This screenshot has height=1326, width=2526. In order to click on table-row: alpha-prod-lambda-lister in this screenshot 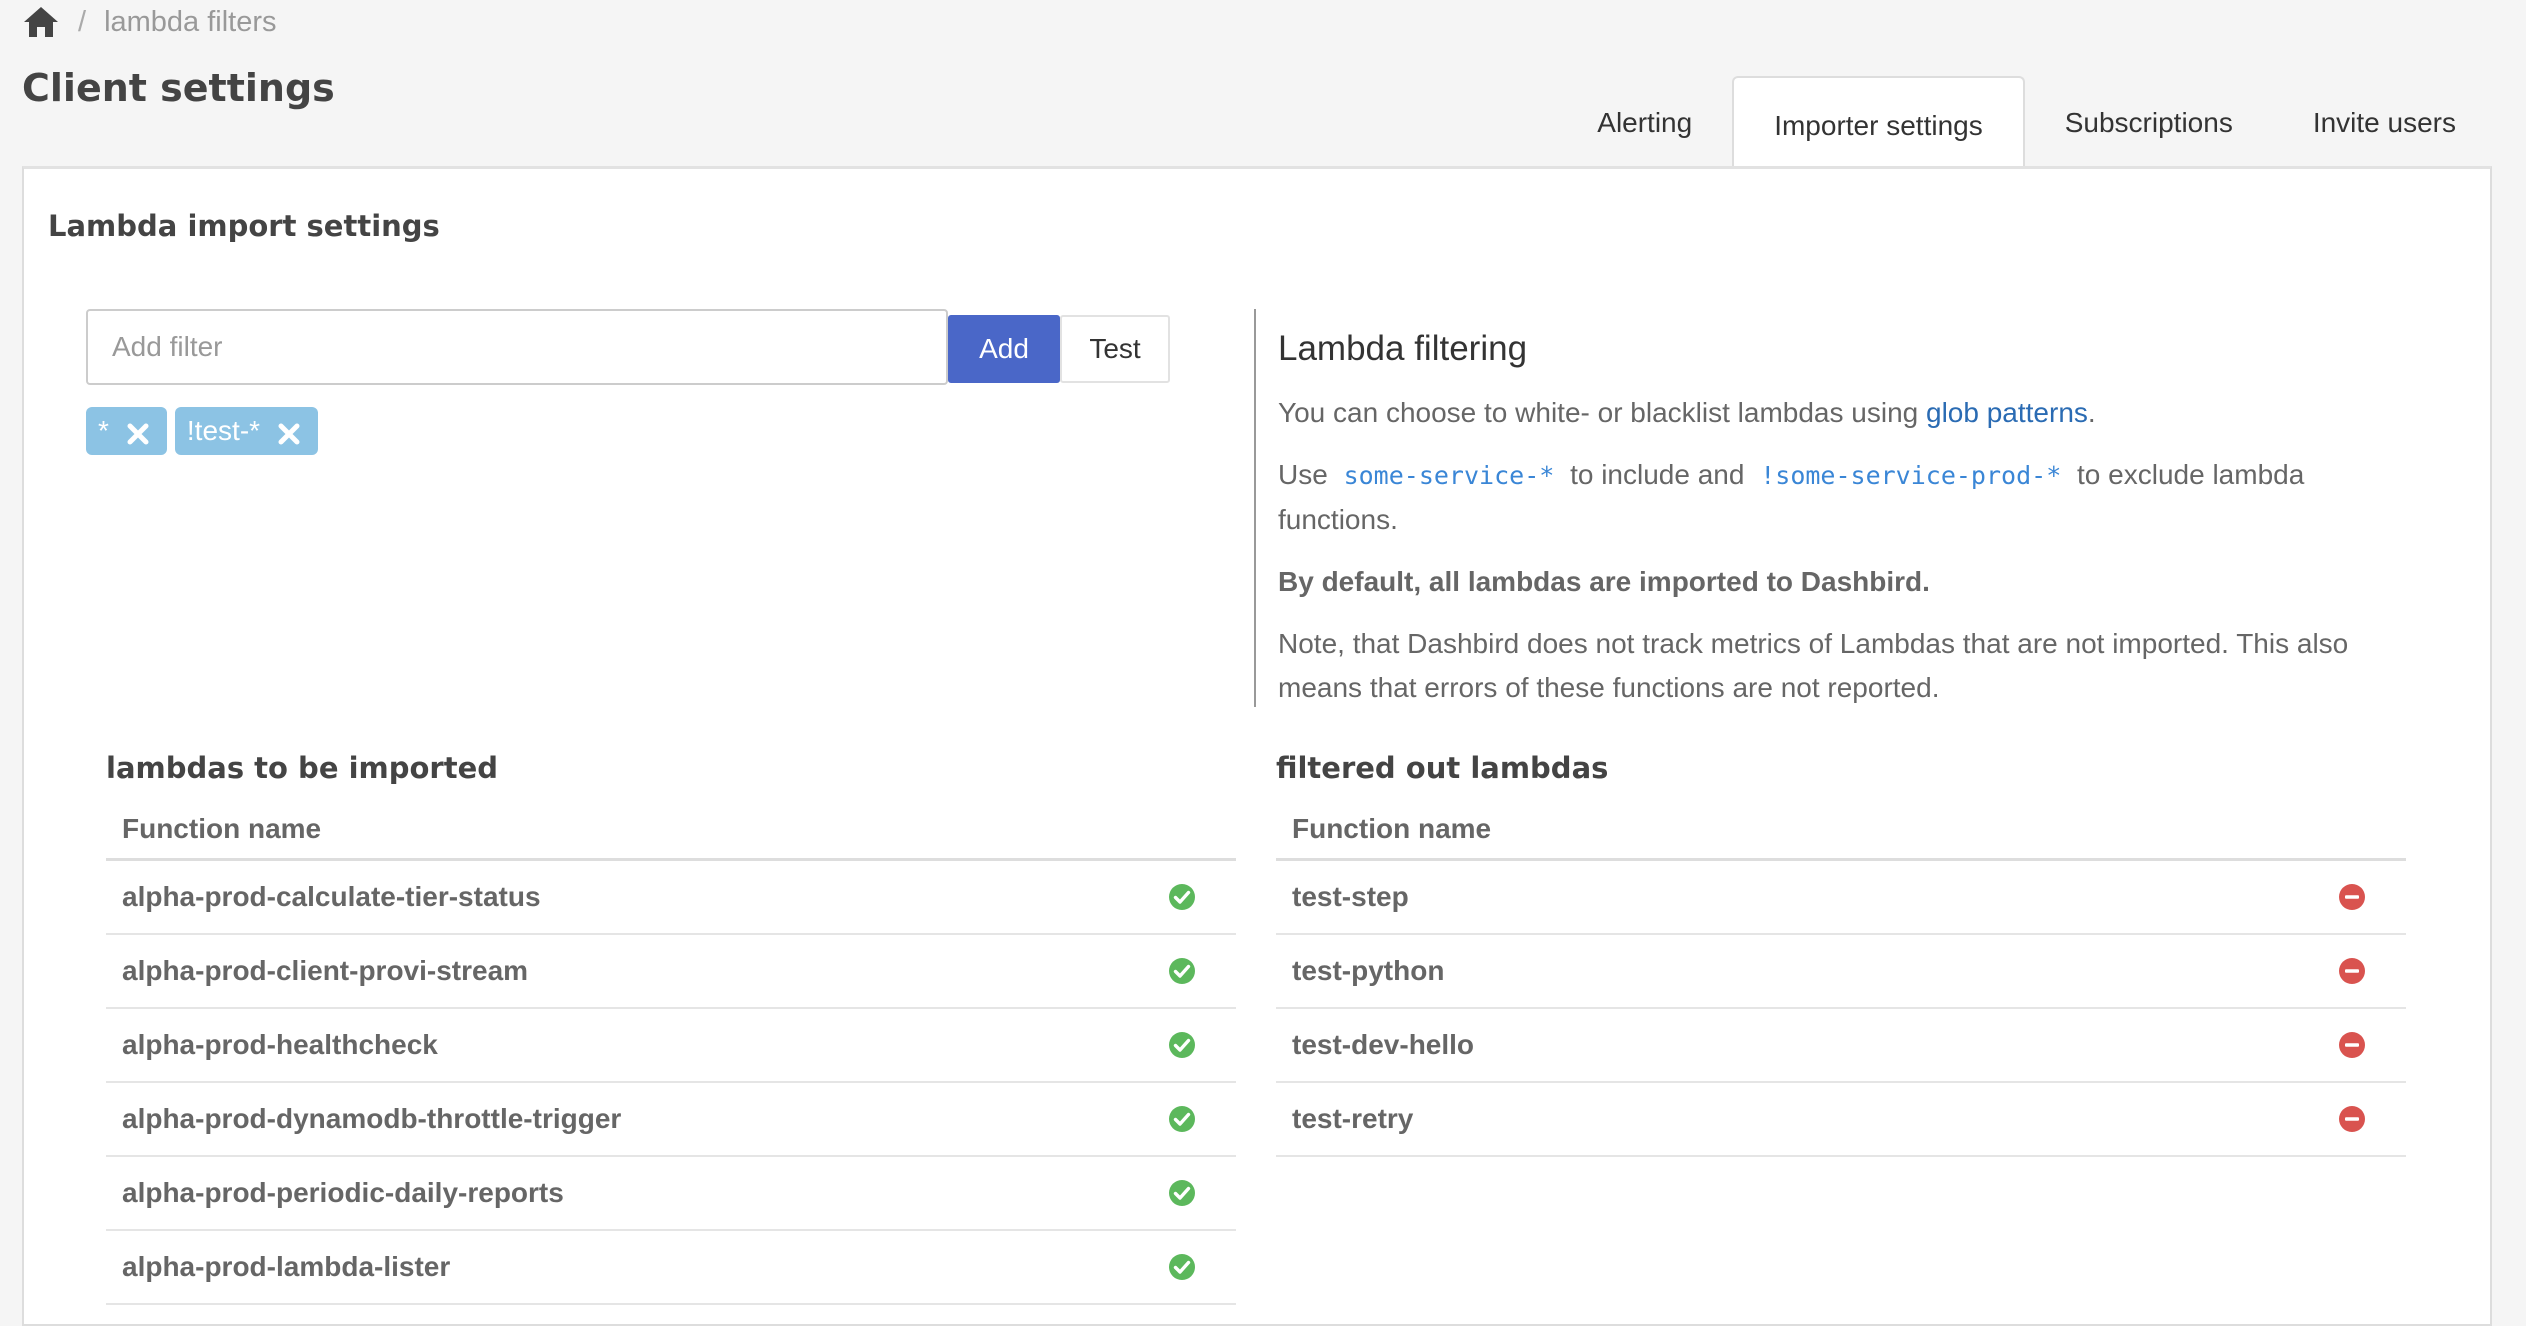, I will do `click(671, 1268)`.